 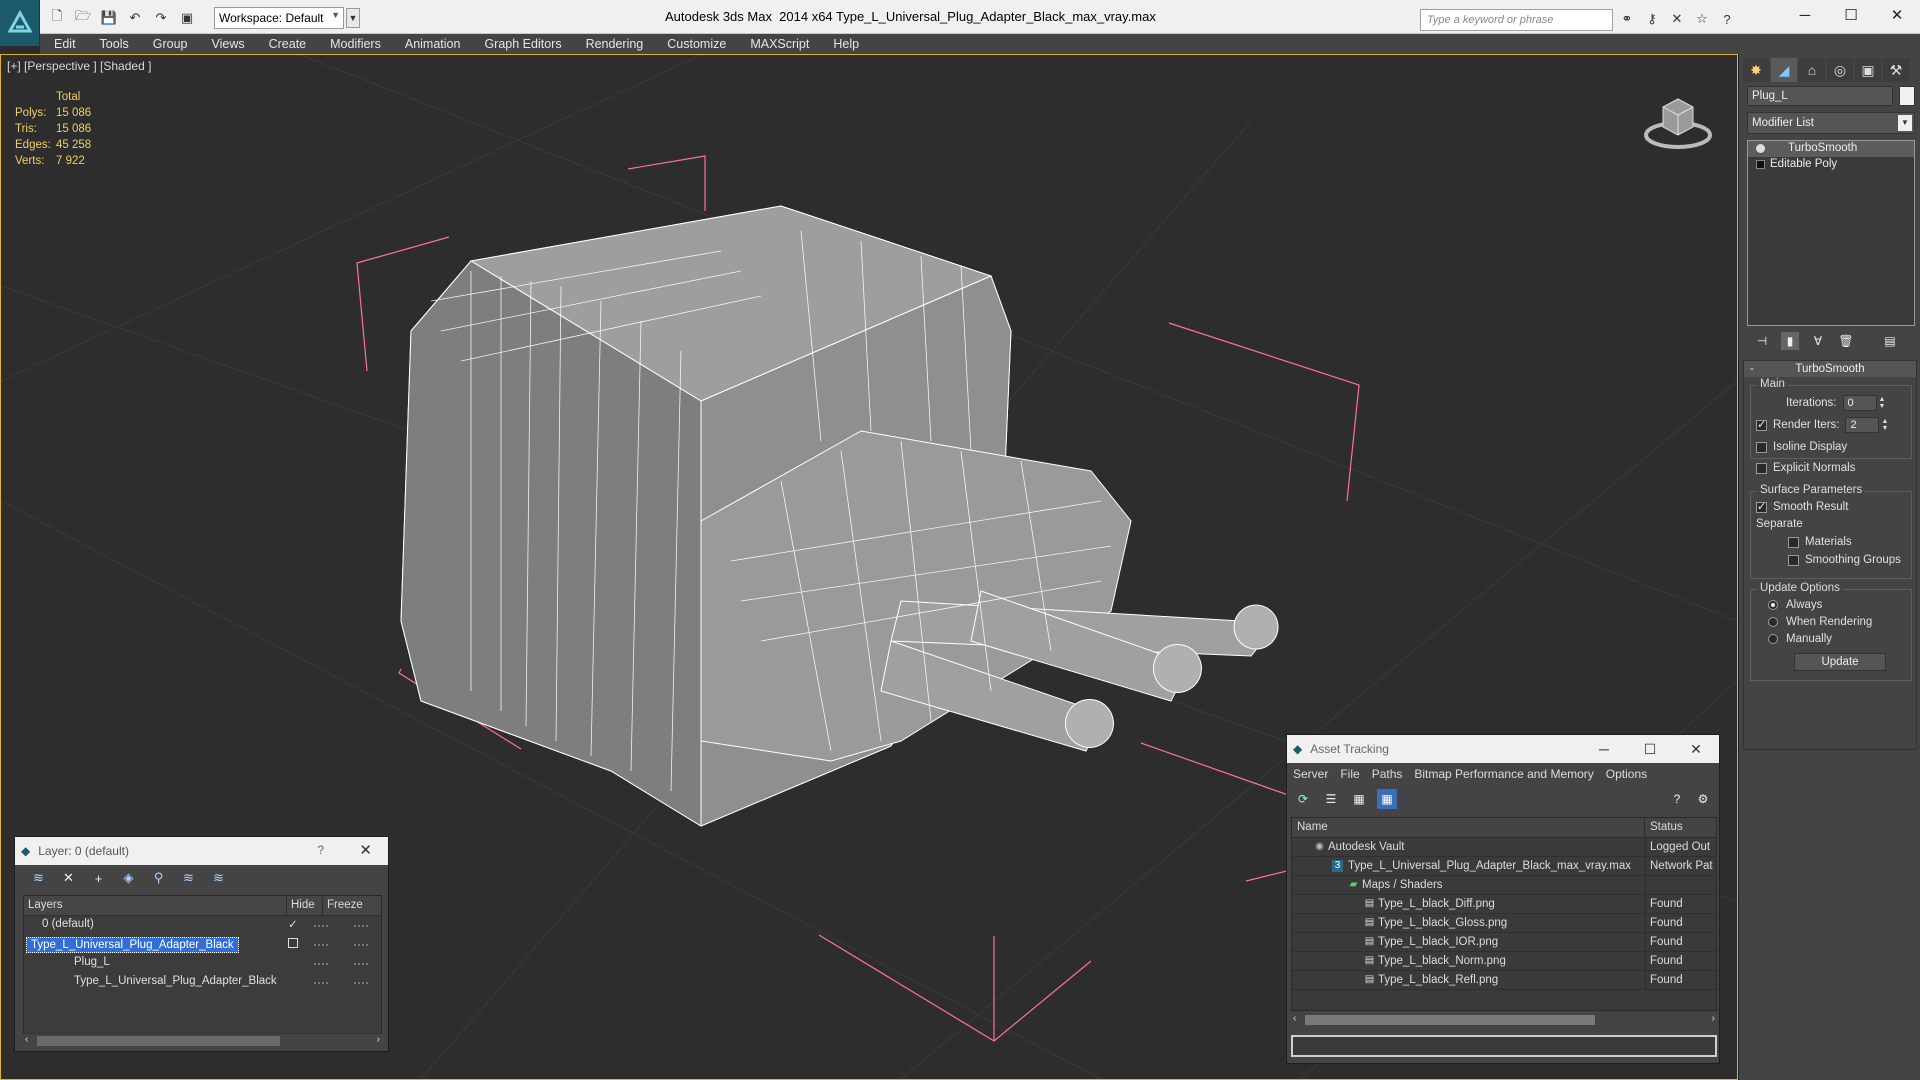 What do you see at coordinates (1831, 149) in the screenshot?
I see `stack-item-turbosmooth: TurboSmooth` at bounding box center [1831, 149].